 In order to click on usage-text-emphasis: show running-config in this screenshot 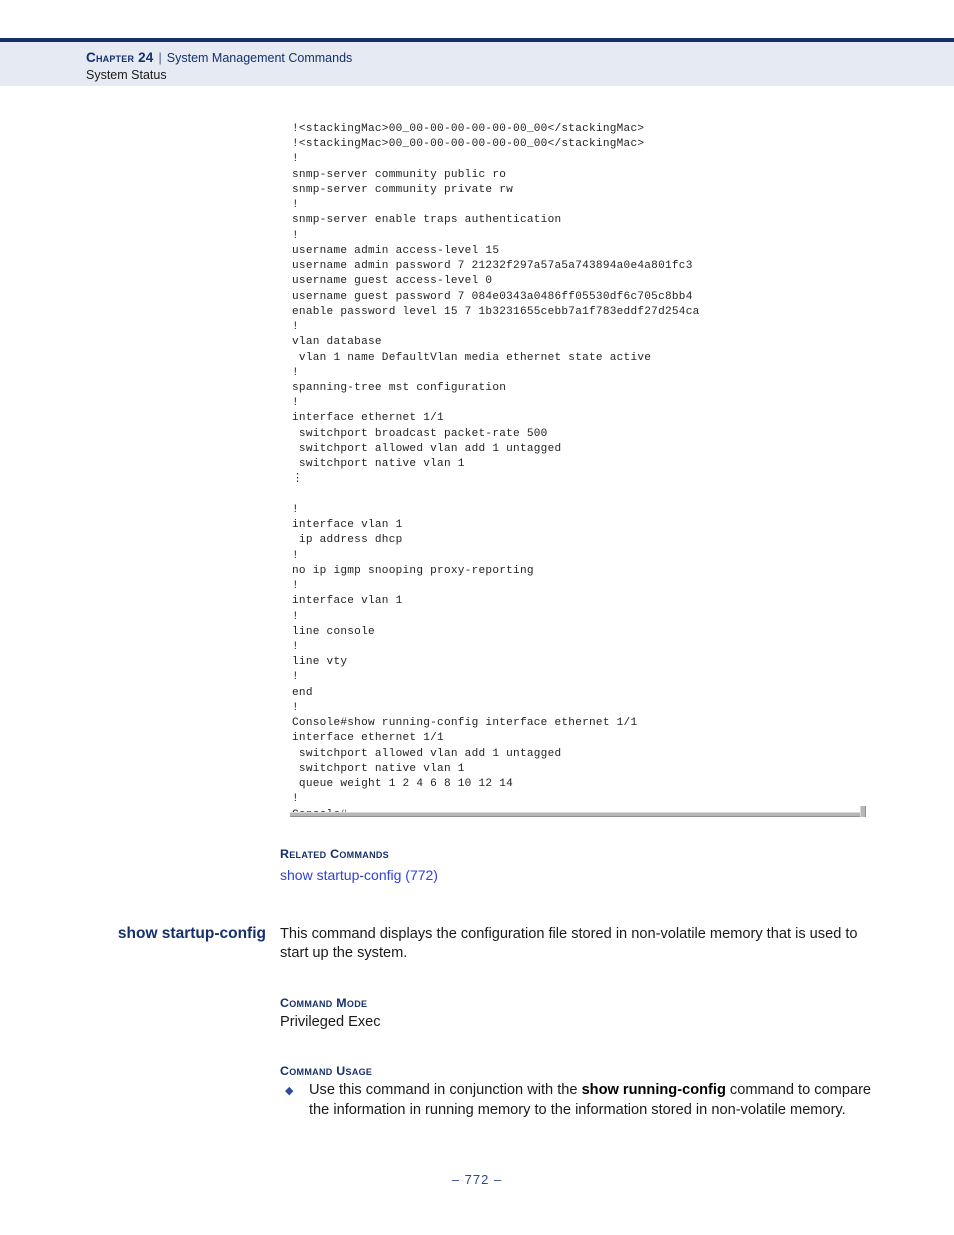, I will do `click(653, 1090)`.